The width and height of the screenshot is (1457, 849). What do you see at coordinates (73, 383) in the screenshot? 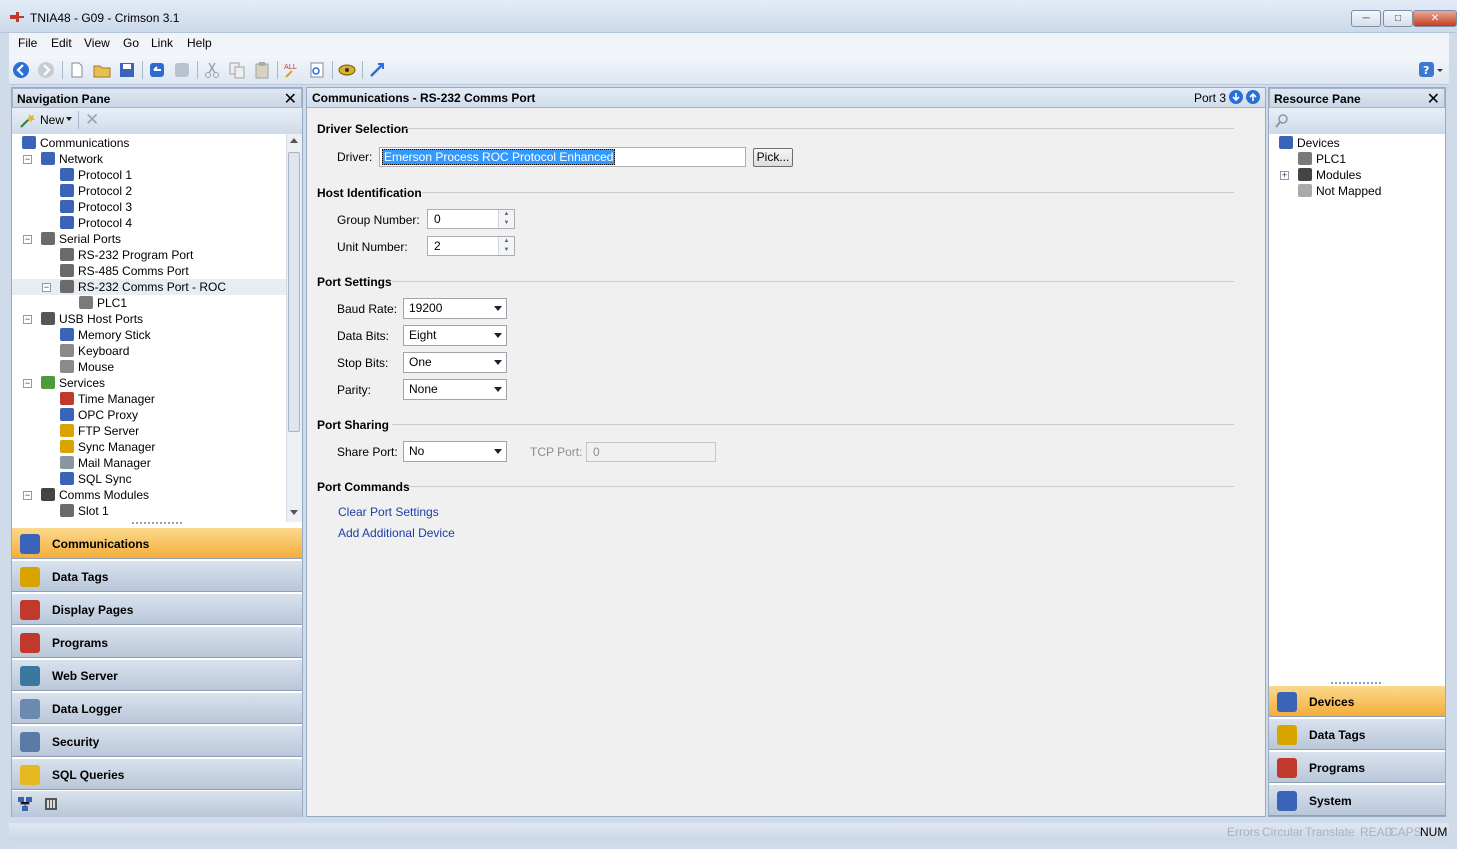
I see `tree-item: Services` at bounding box center [73, 383].